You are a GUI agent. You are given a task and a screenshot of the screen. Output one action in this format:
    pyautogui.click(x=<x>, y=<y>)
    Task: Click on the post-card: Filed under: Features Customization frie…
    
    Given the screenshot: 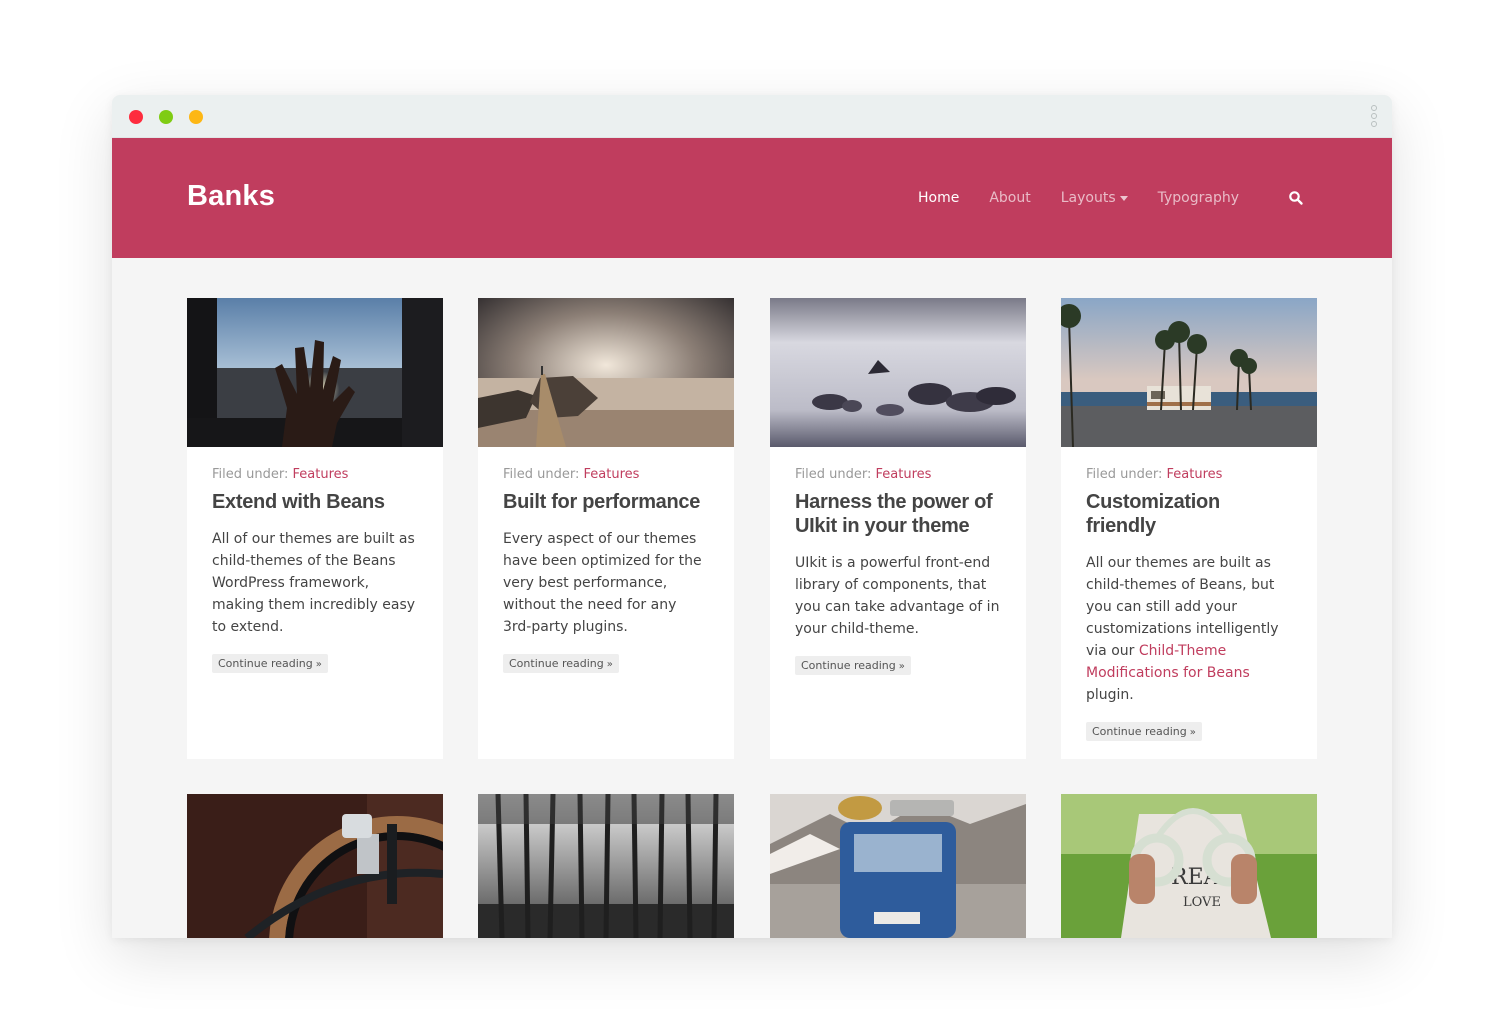 What is the action you would take?
    pyautogui.click(x=1189, y=528)
    